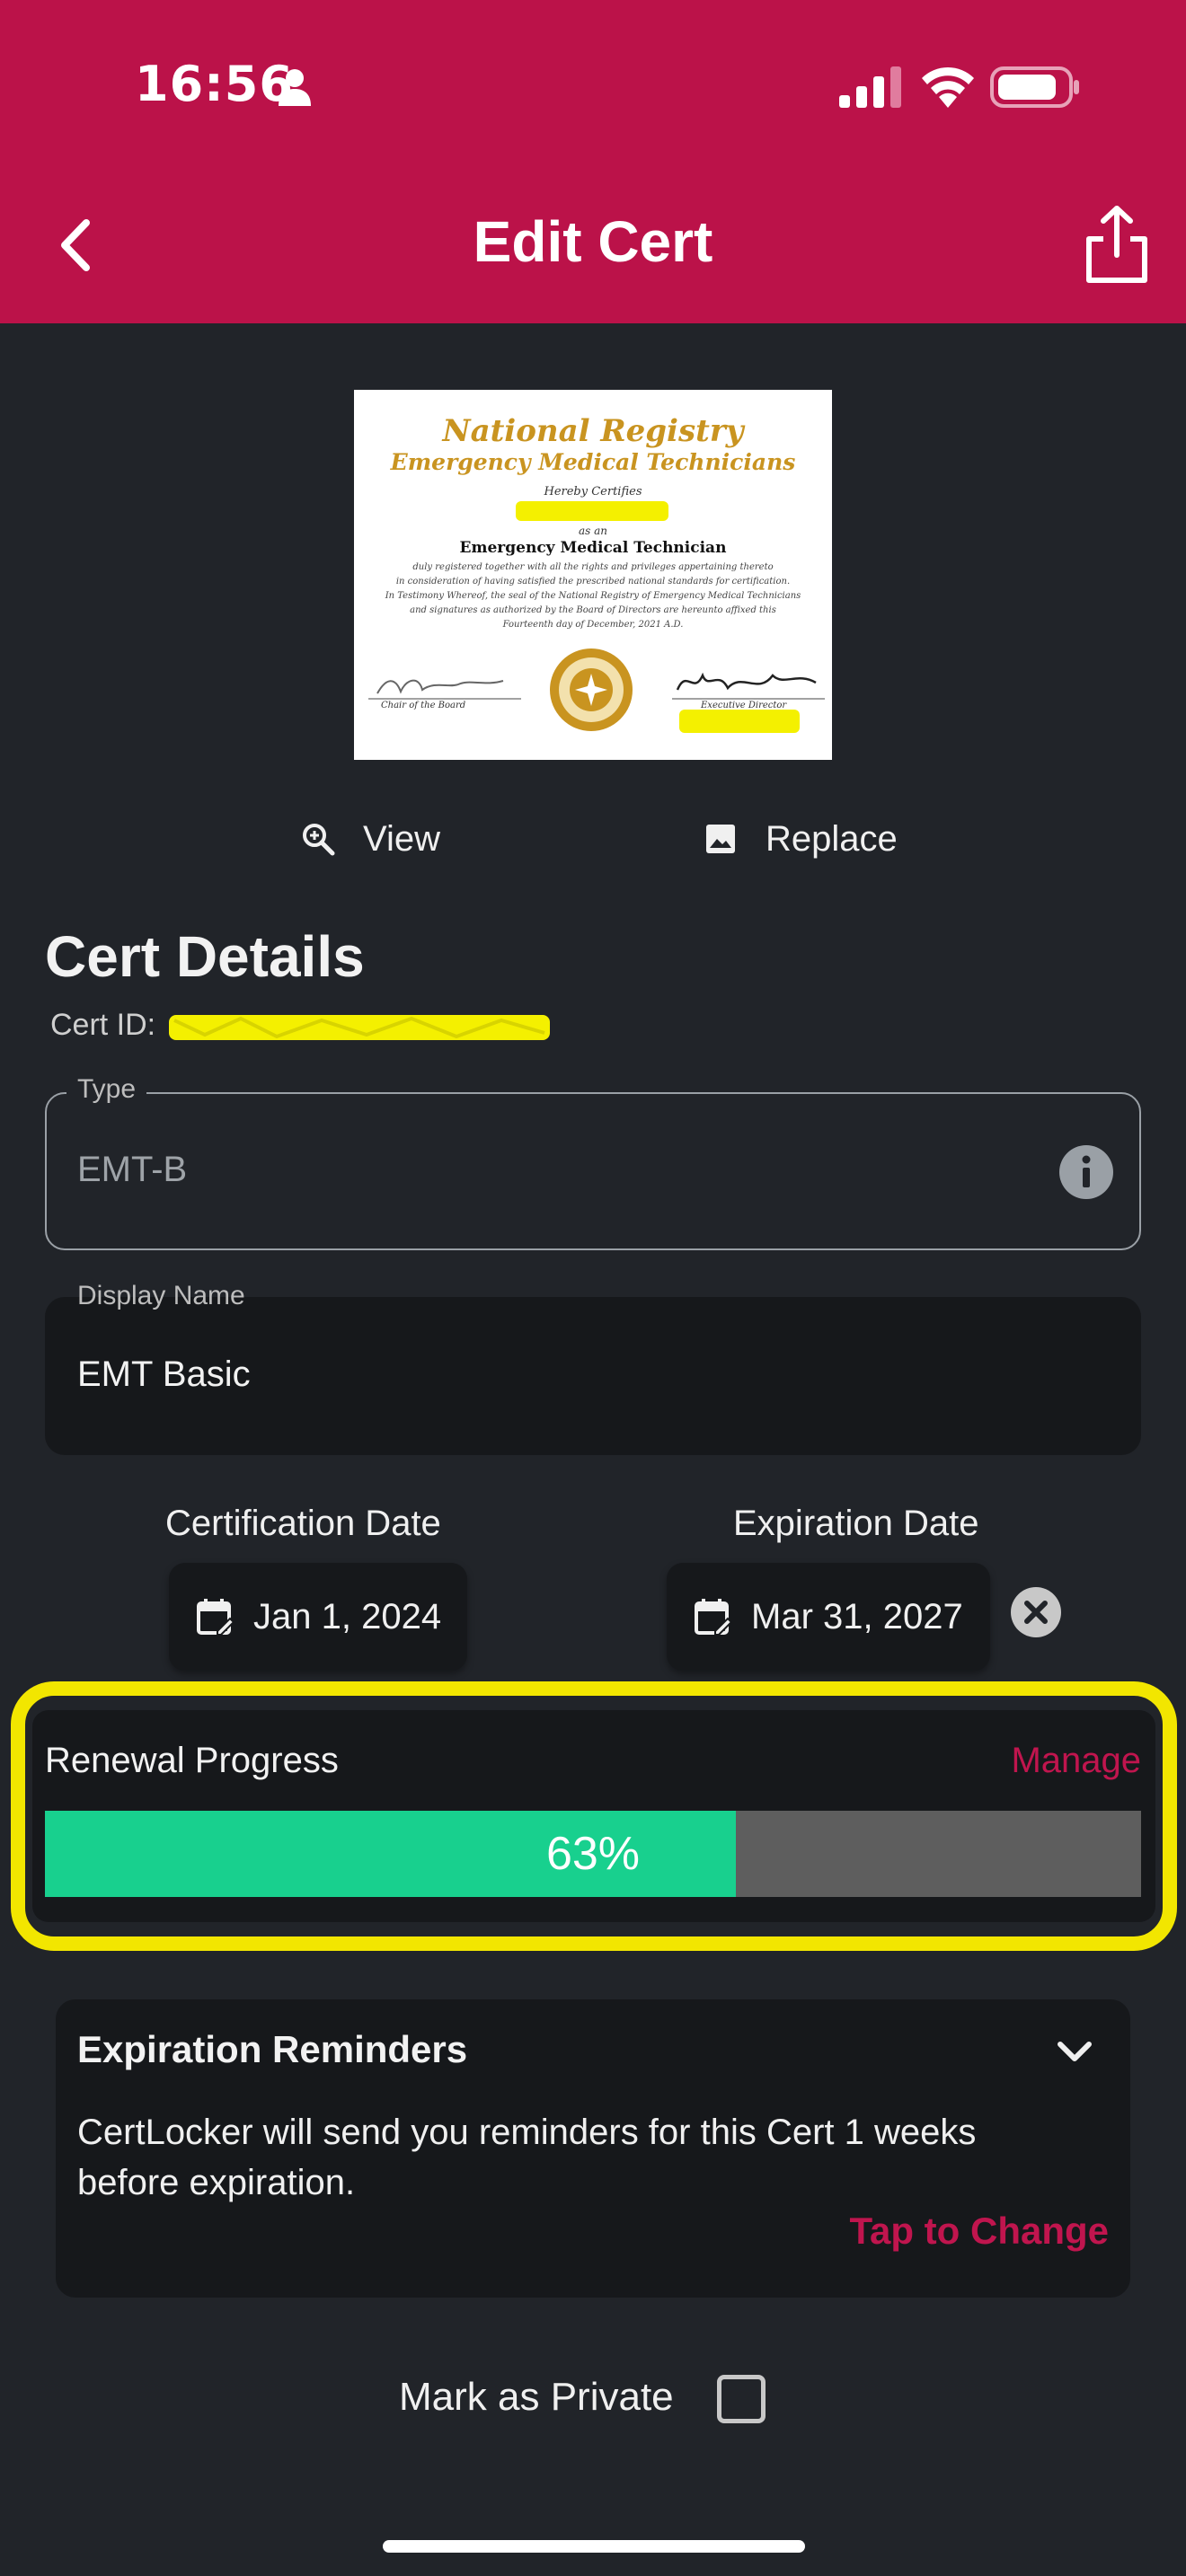 This screenshot has width=1186, height=2576. I want to click on info-icon, so click(1086, 1172).